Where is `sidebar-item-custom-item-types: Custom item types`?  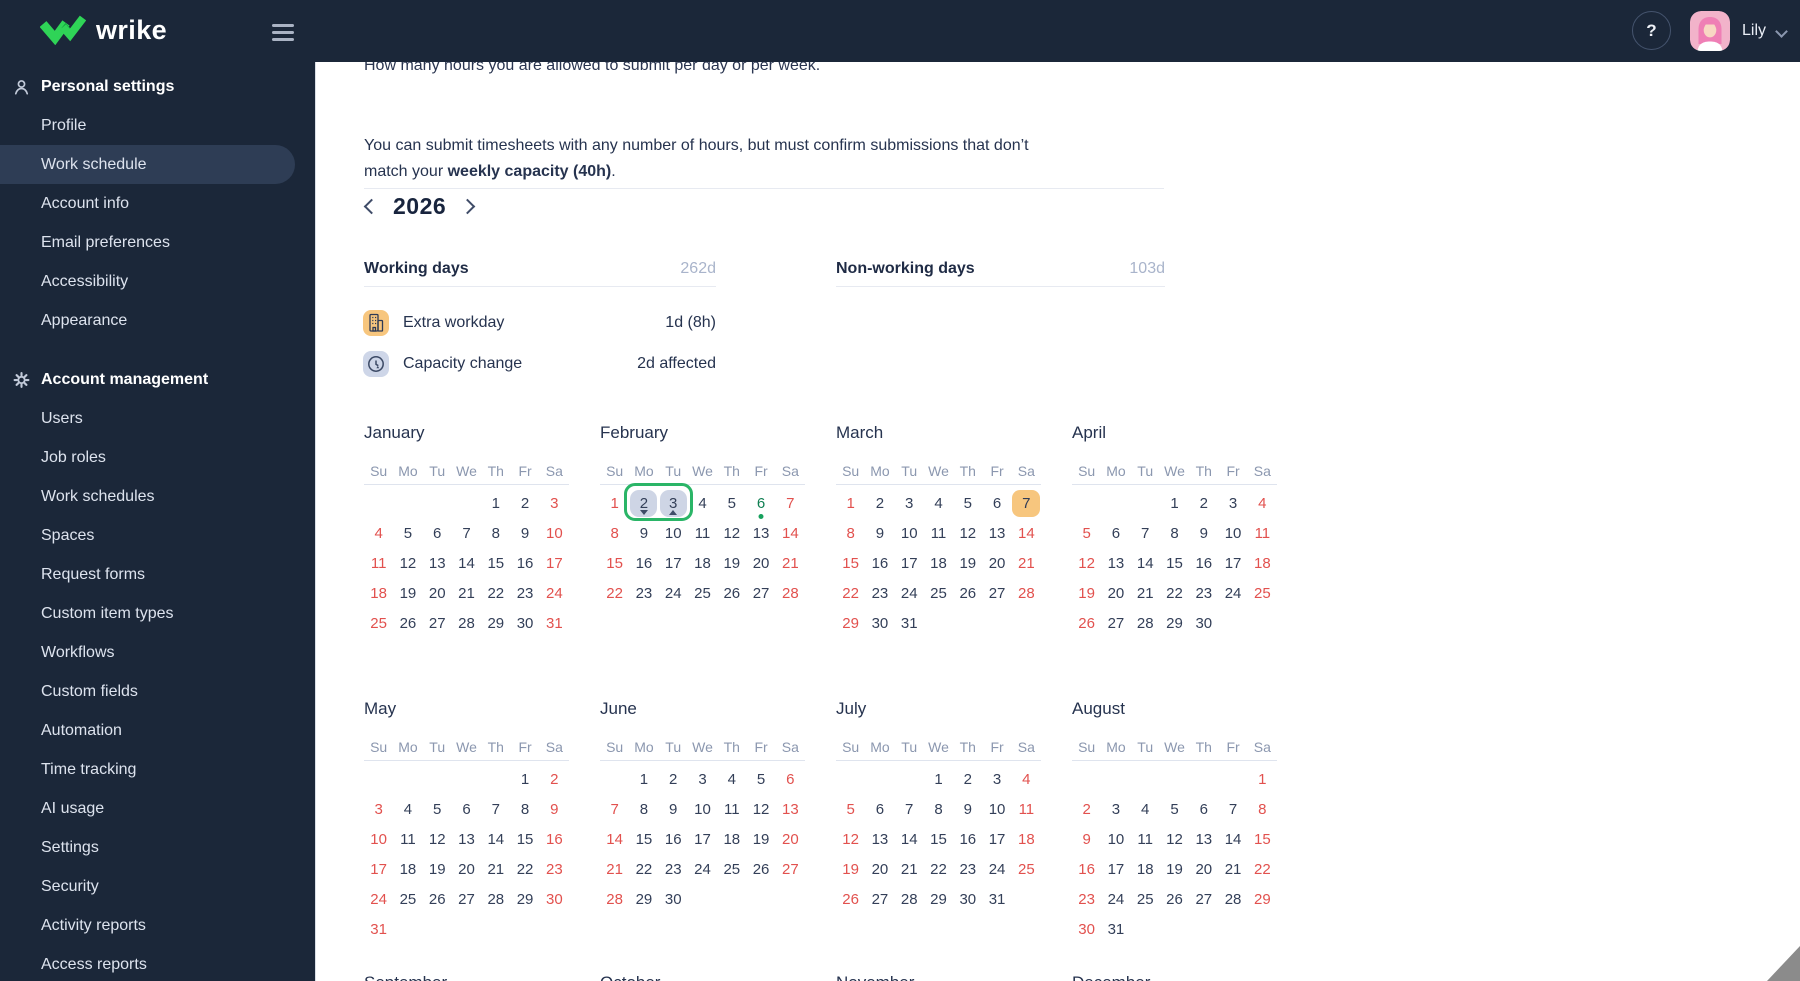
sidebar-item-custom-item-types: Custom item types is located at coordinates (157, 613).